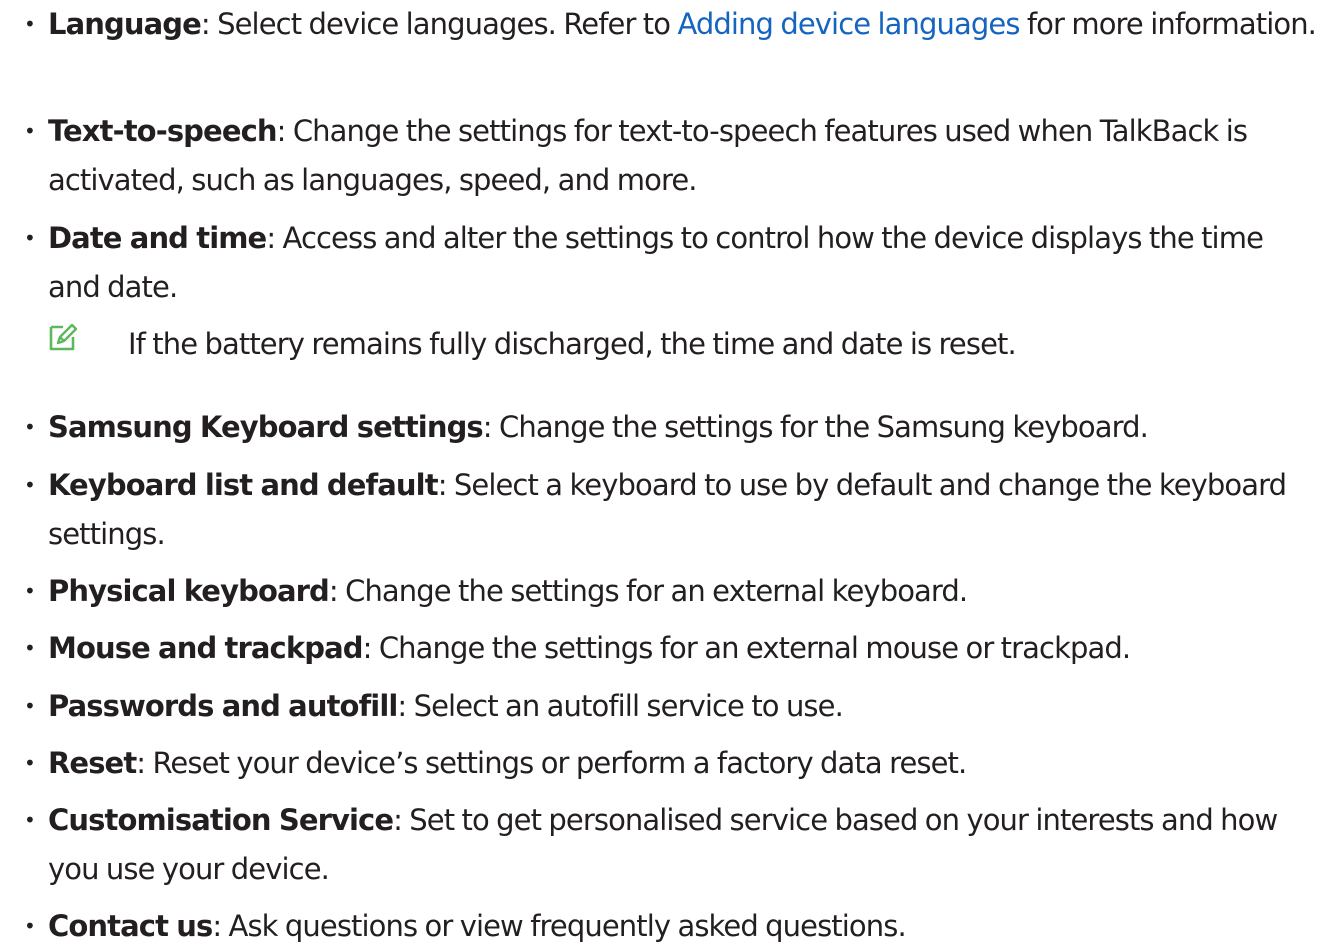  What do you see at coordinates (439, 24) in the screenshot?
I see `item-description: : Select device languages. Refer to` at bounding box center [439, 24].